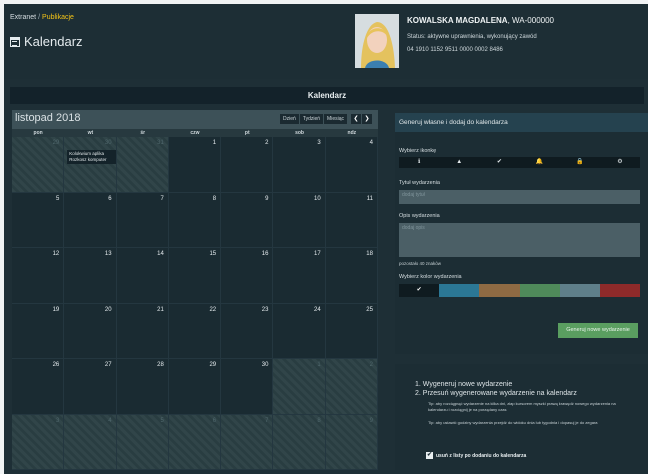  I want to click on calendar-month-title: listopad 2018, so click(48, 118).